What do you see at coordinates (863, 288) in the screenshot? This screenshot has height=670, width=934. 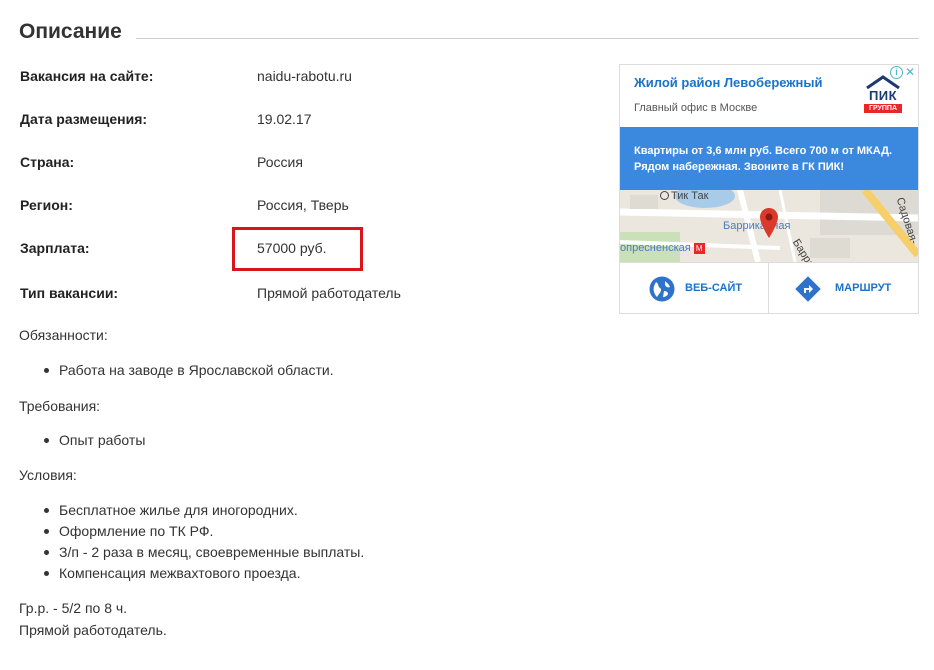 I see `route-button-label: МАРШРУТ` at bounding box center [863, 288].